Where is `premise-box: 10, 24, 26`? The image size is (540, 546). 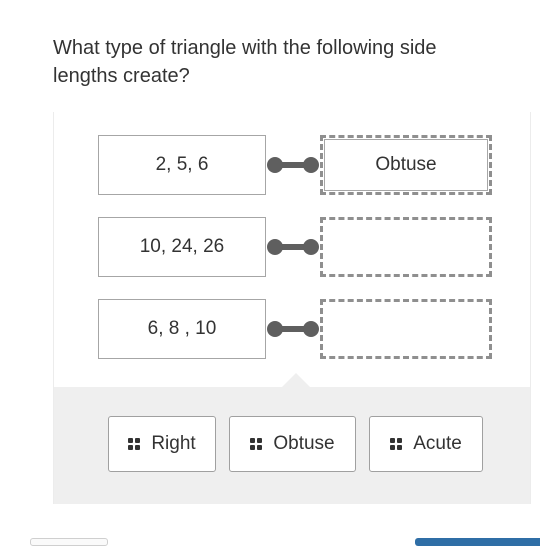
premise-box: 10, 24, 26 is located at coordinates (182, 247).